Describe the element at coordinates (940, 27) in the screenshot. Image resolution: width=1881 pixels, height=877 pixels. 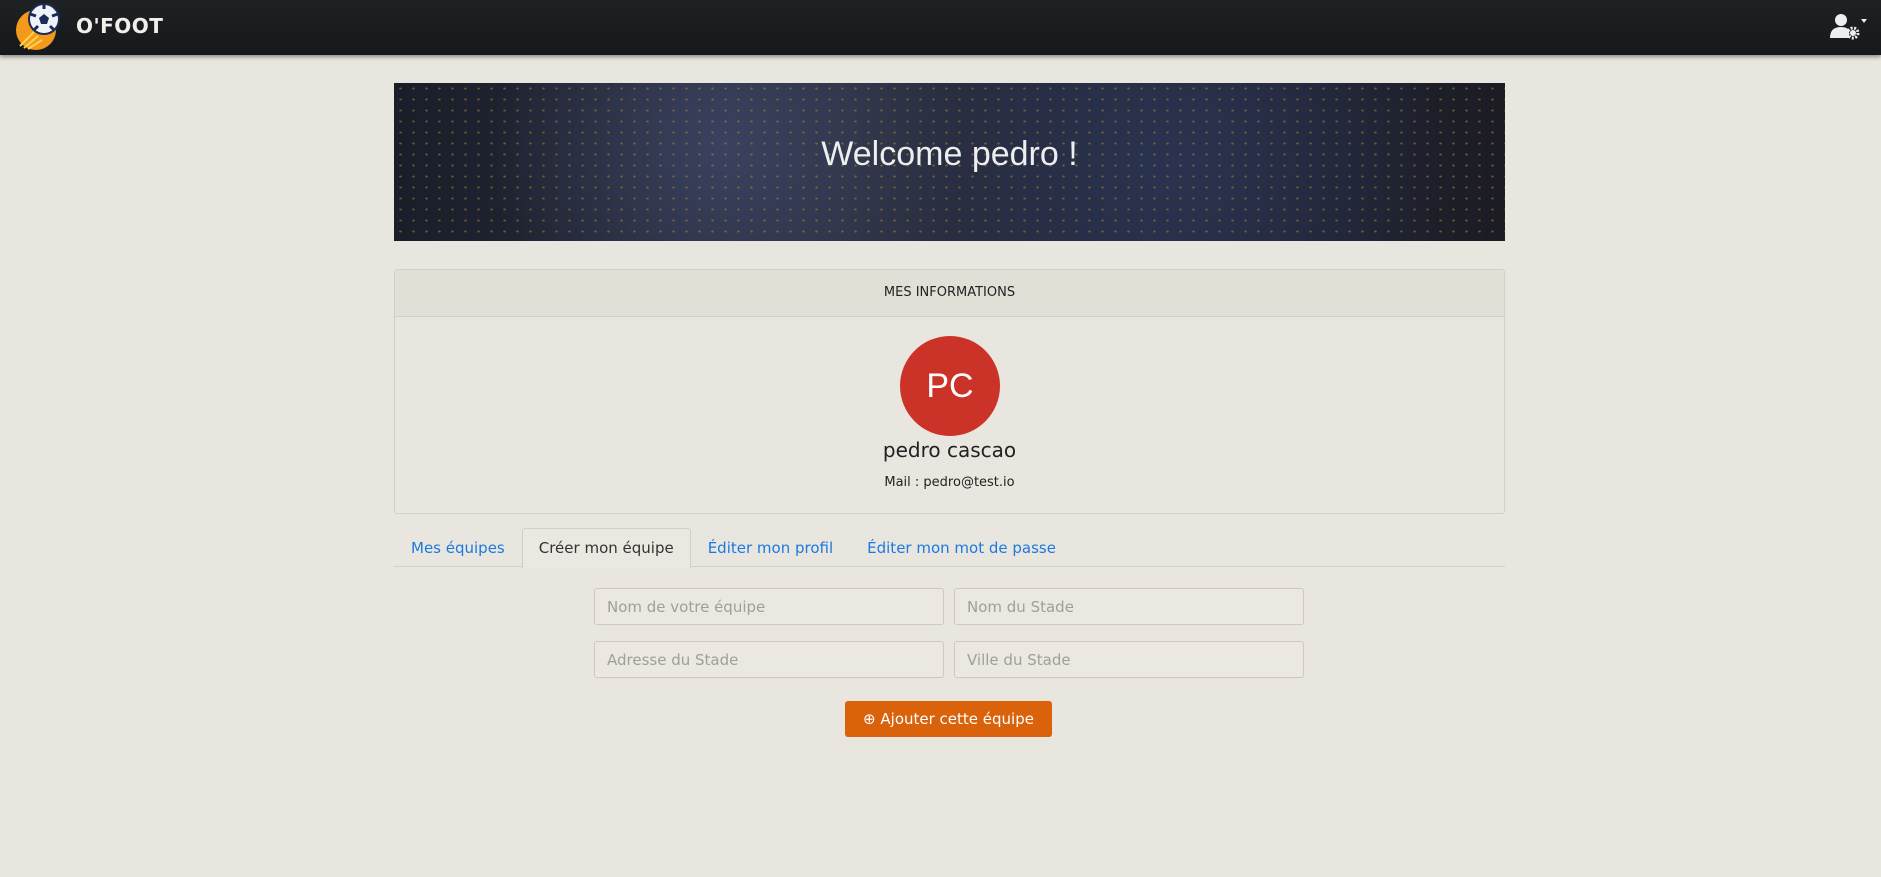
I see `navbar: O'FOOT` at that location.